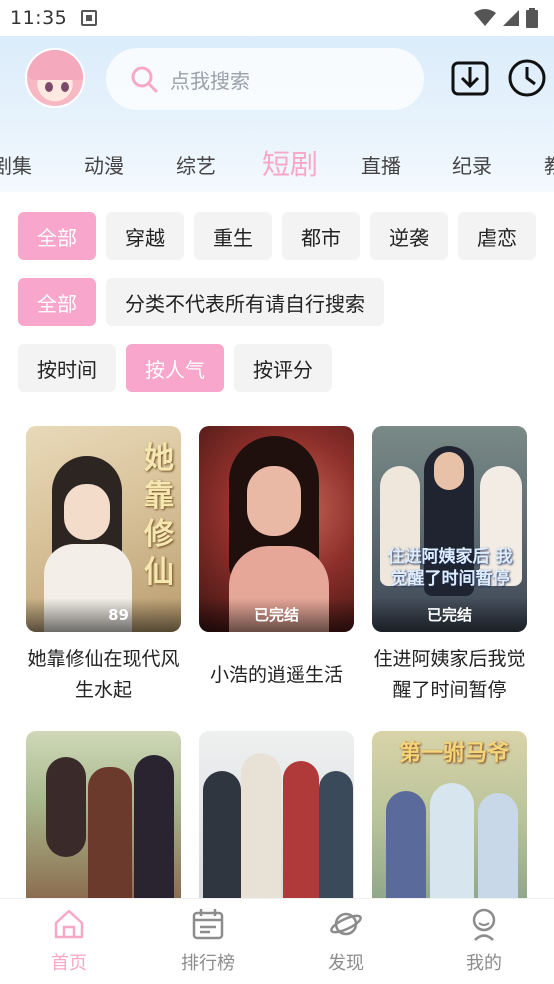 This screenshot has width=554, height=984. I want to click on tab-anime: 动漫, so click(104, 164).